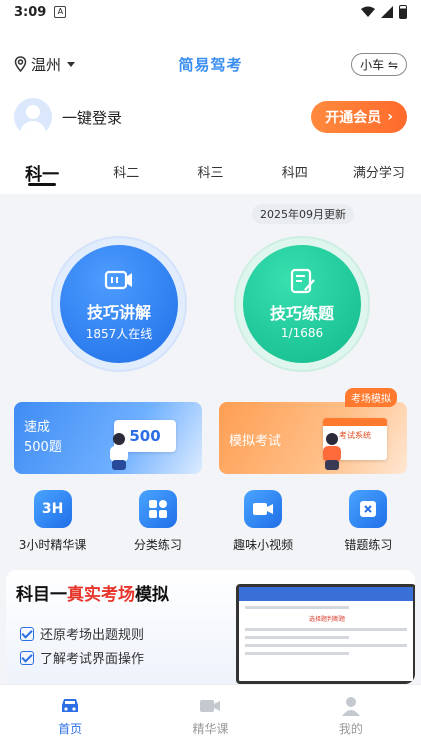 The height and width of the screenshot is (748, 421). Describe the element at coordinates (60, 12) in the screenshot. I see `notification-icon: A` at that location.